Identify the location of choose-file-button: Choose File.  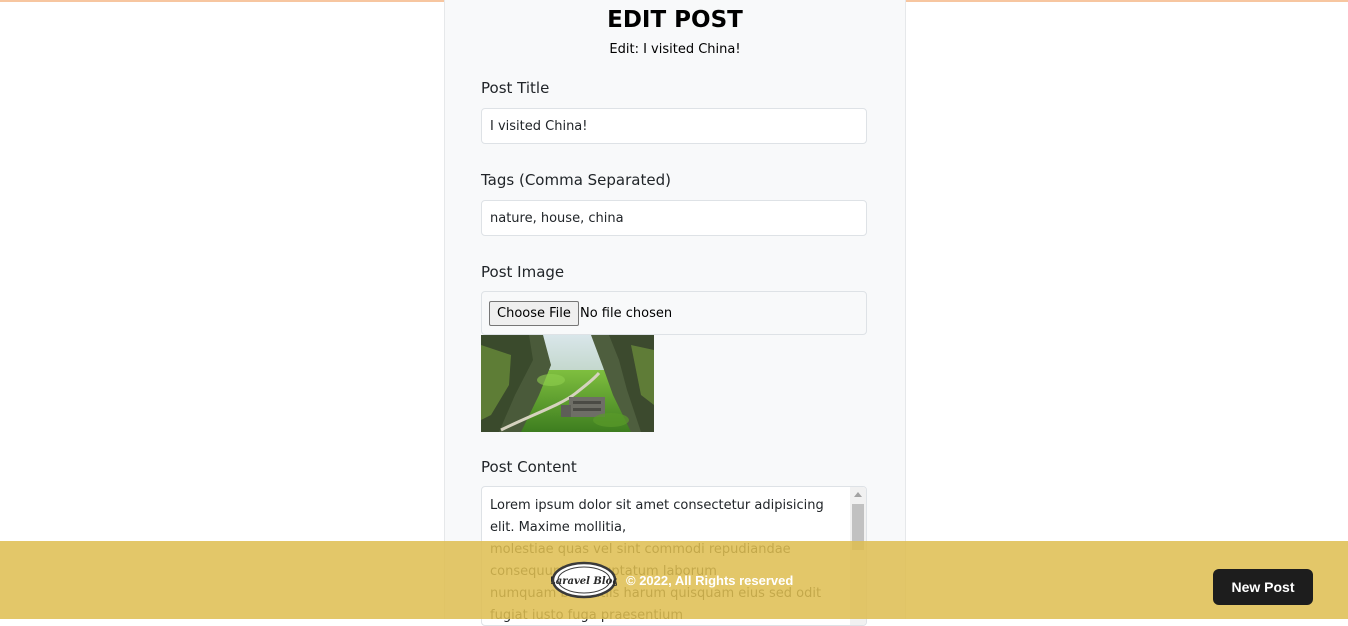
(534, 313).